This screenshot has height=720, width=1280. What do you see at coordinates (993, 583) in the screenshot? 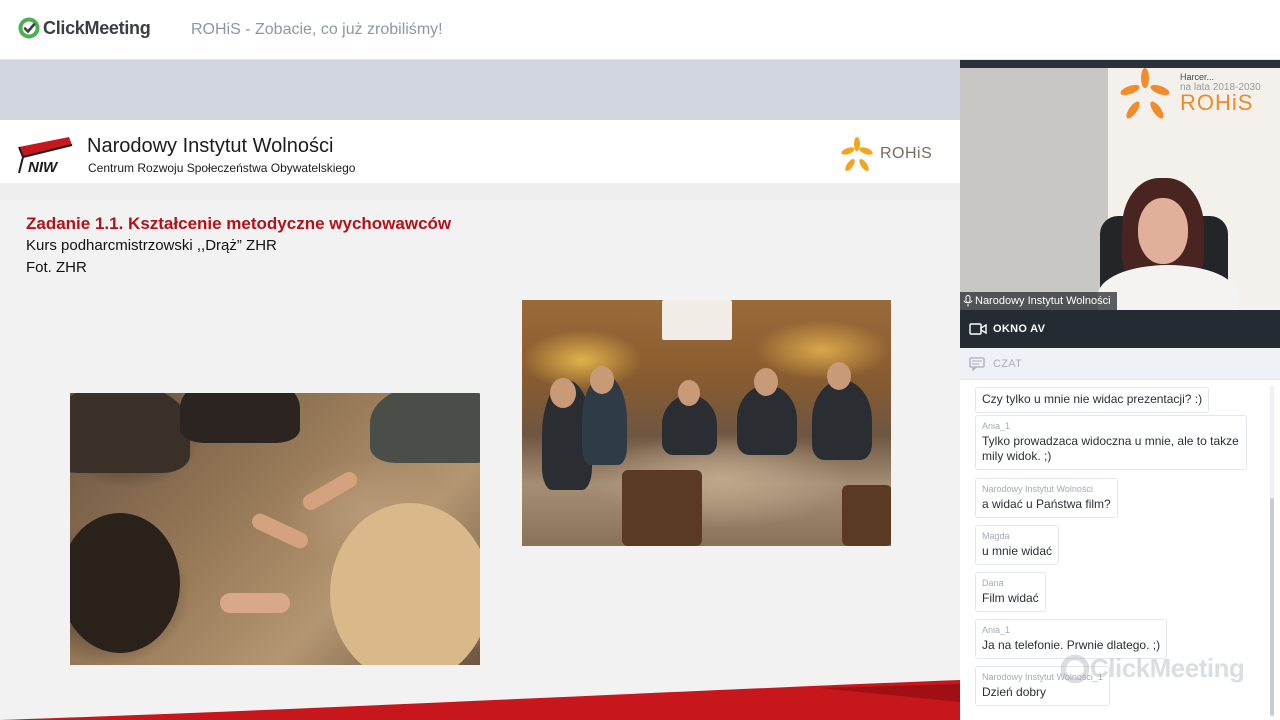
I see `chat-message-author: Dana` at bounding box center [993, 583].